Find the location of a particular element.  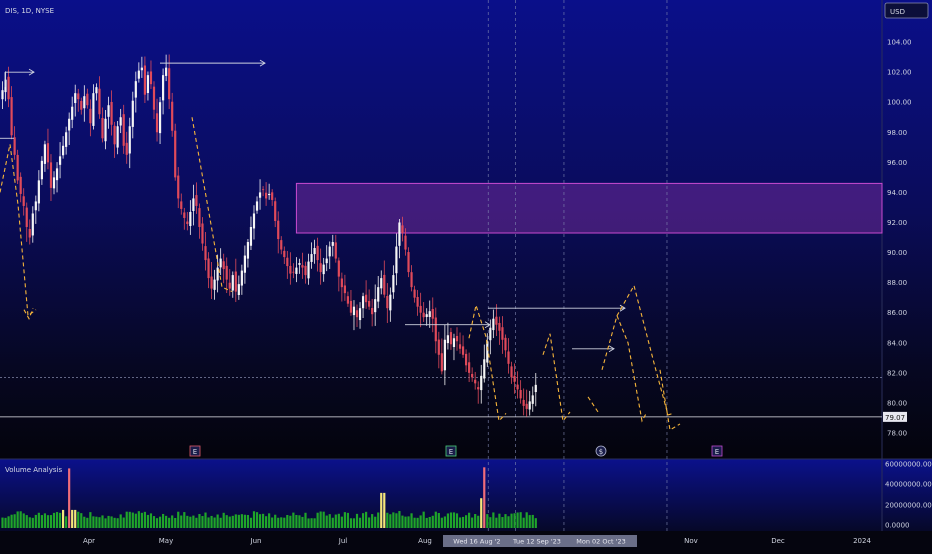

volume-tick-label: 0.0000 is located at coordinates (897, 526).